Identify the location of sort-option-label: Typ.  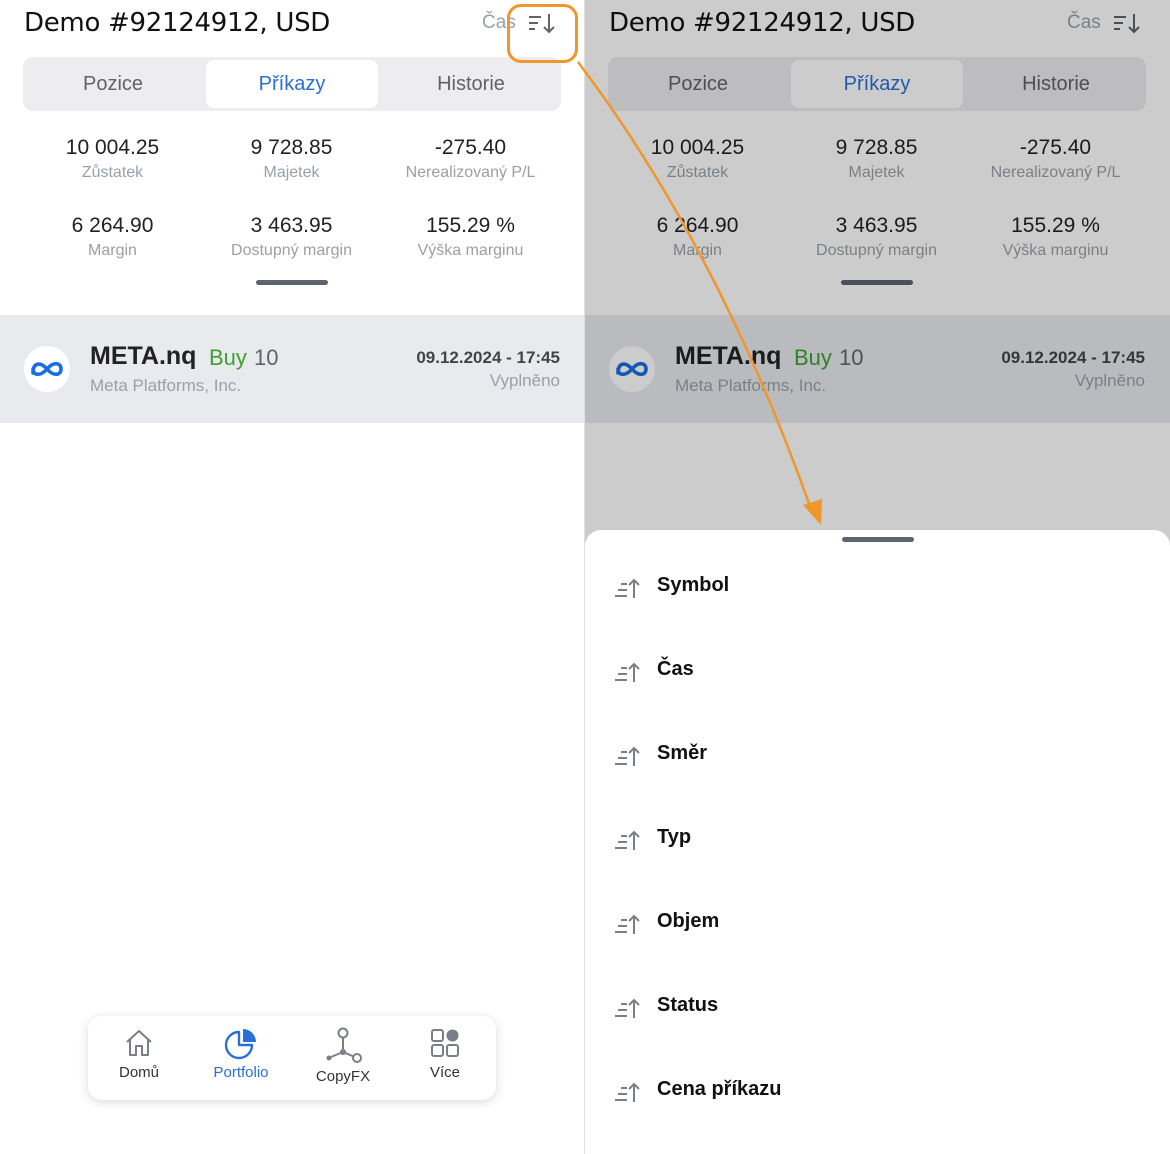
(674, 837).